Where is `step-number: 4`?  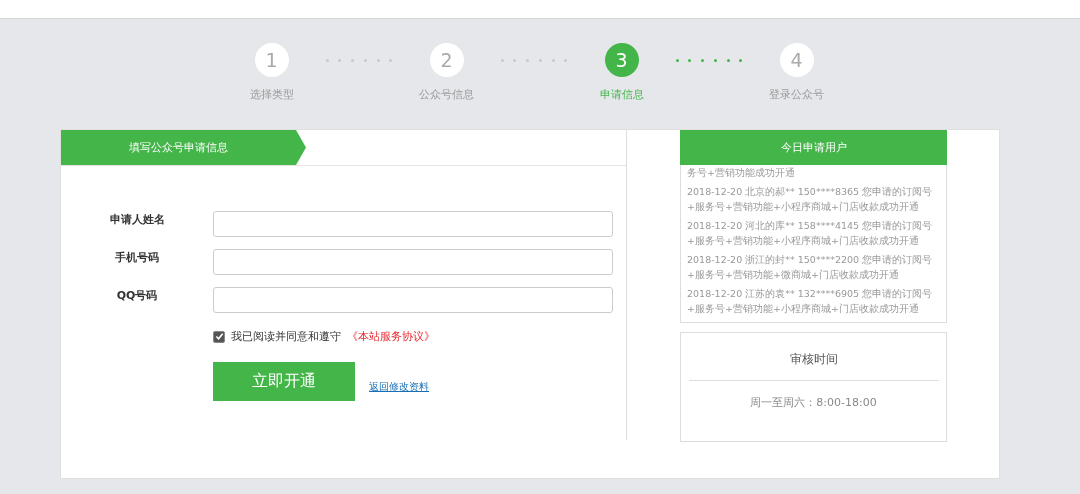
step-number: 4 is located at coordinates (796, 60).